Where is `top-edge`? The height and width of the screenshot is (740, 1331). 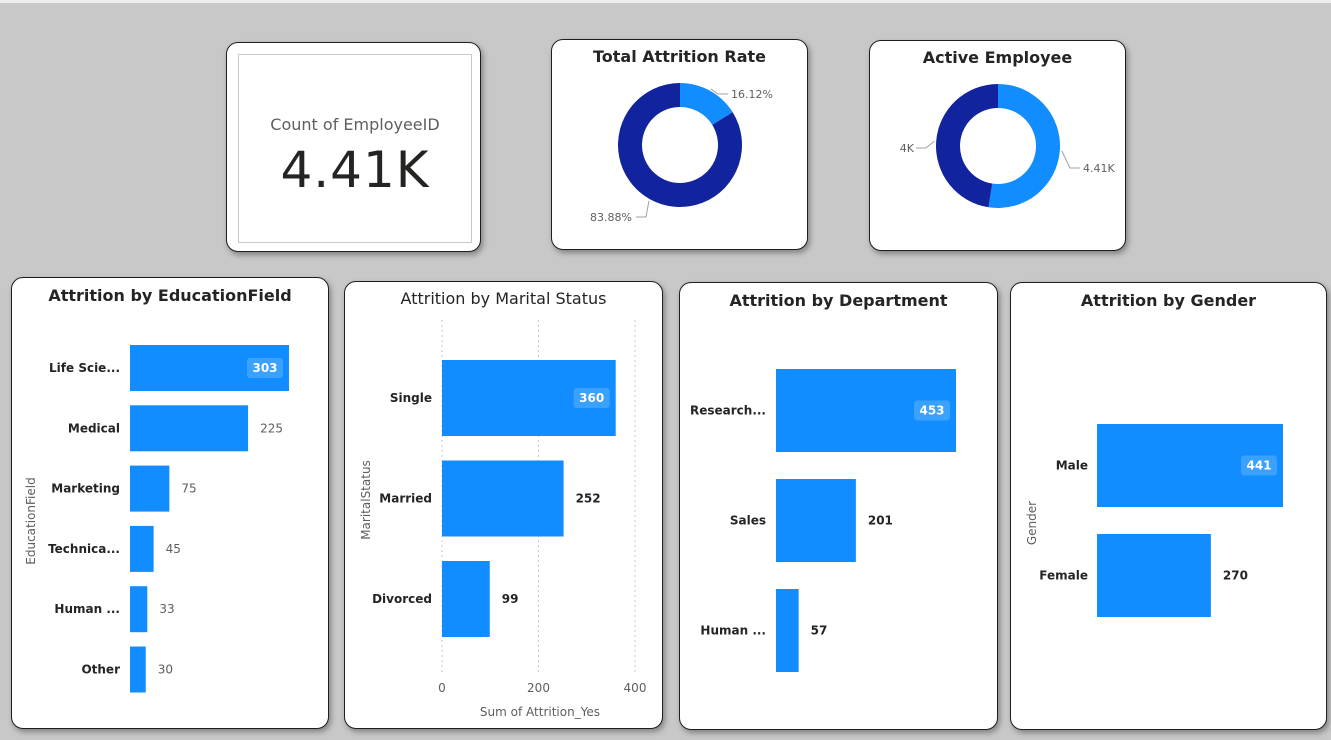
top-edge is located at coordinates (665, 1).